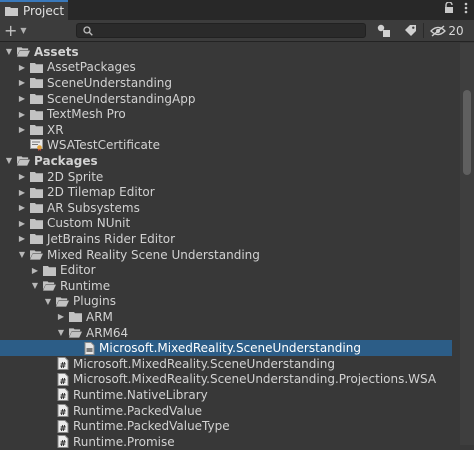  What do you see at coordinates (121, 98) in the screenshot?
I see `tree-row-label: SceneUnderstandingApp` at bounding box center [121, 98].